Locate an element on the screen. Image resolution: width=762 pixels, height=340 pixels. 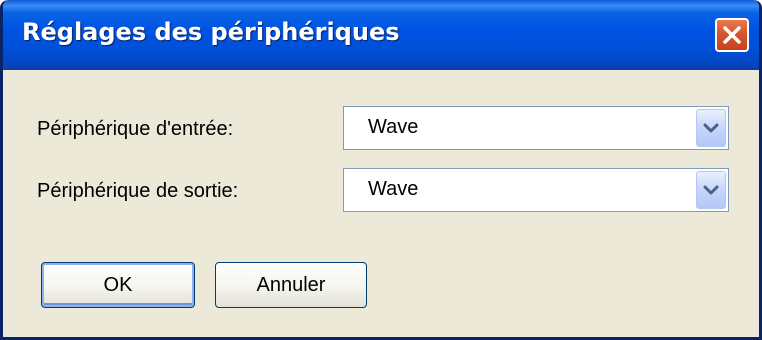
ok-button: OK is located at coordinates (118, 285).